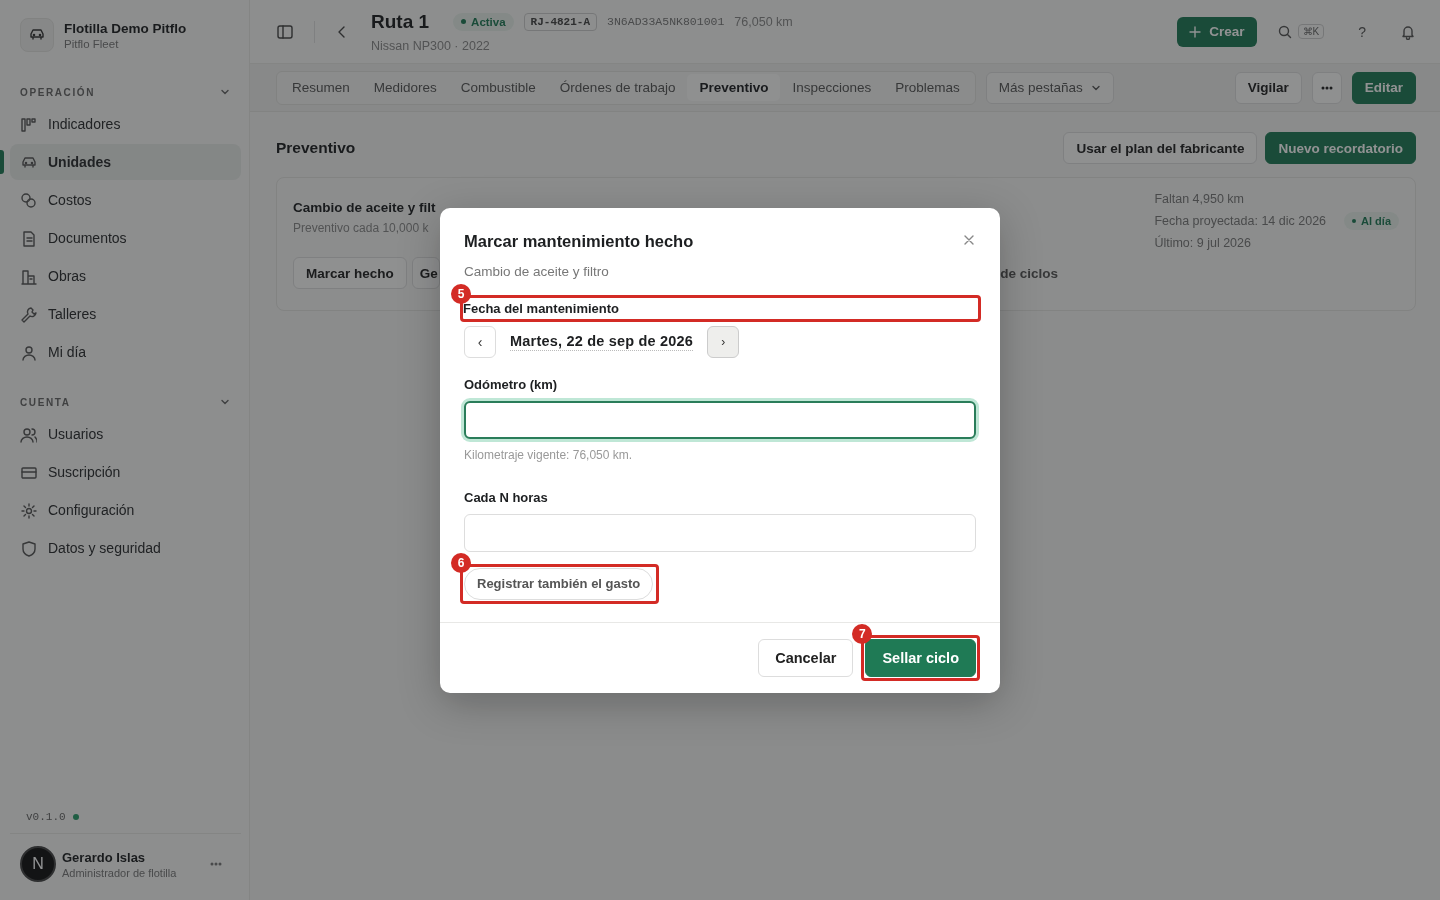 Image resolution: width=1440 pixels, height=900 pixels. What do you see at coordinates (763, 21) in the screenshot?
I see `odometer-text: 76,050 km` at bounding box center [763, 21].